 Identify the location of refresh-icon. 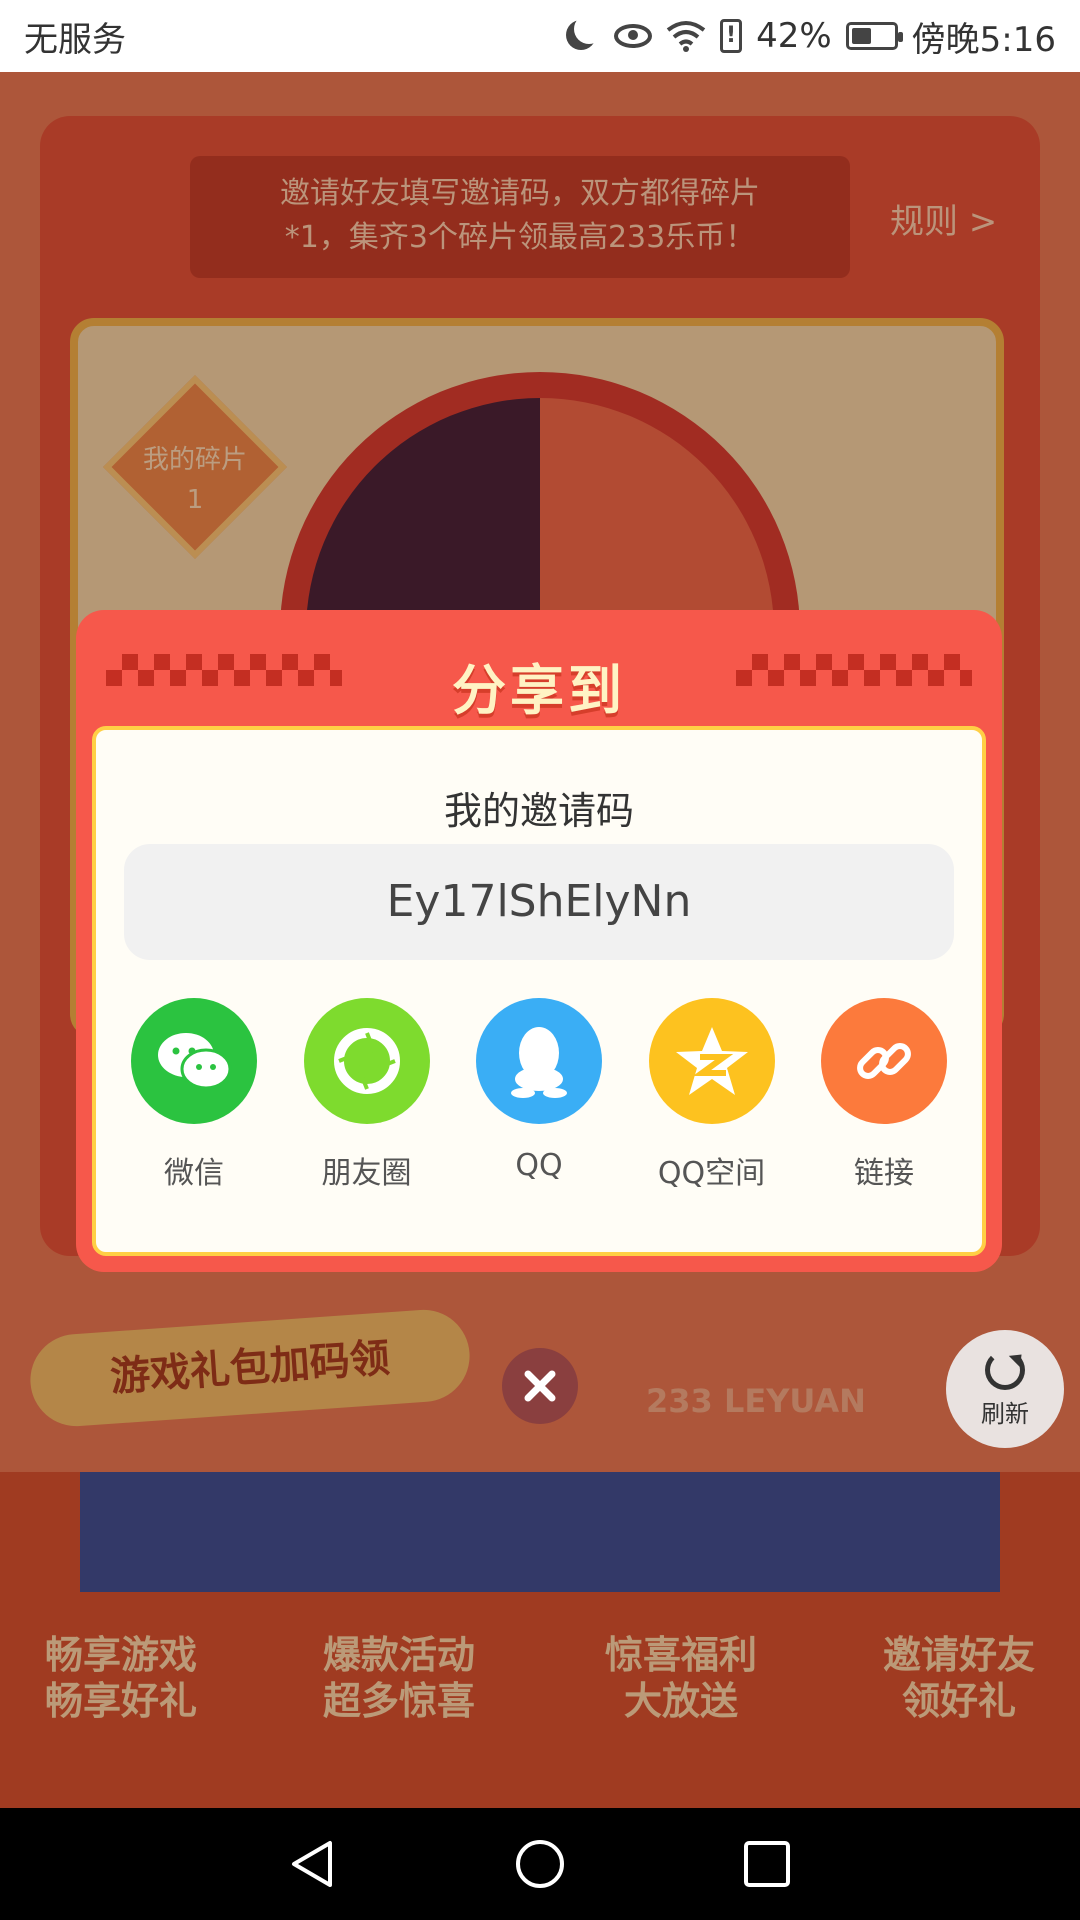
(1005, 1369).